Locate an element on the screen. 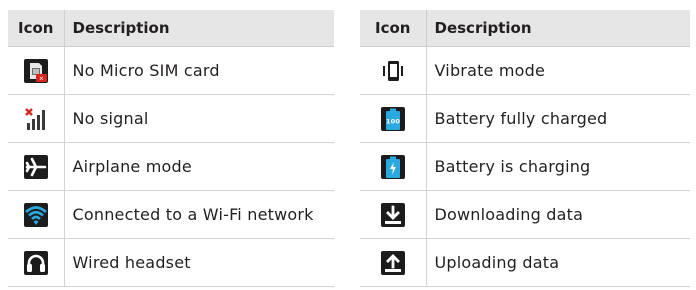 This screenshot has width=696, height=290. table-row: No signal is located at coordinates (171, 118).